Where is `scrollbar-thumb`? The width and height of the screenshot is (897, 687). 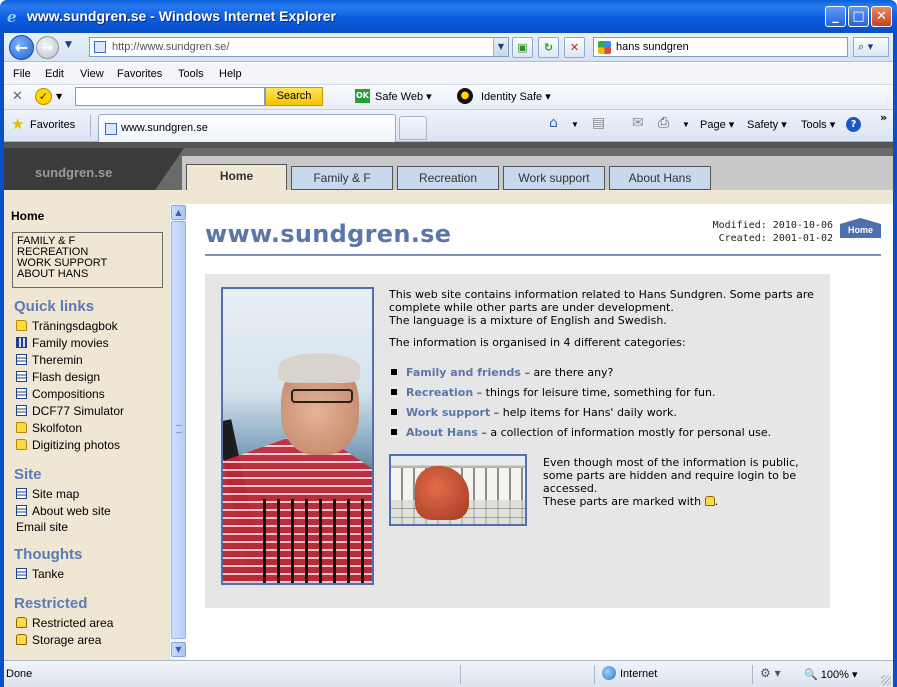 scrollbar-thumb is located at coordinates (178, 430).